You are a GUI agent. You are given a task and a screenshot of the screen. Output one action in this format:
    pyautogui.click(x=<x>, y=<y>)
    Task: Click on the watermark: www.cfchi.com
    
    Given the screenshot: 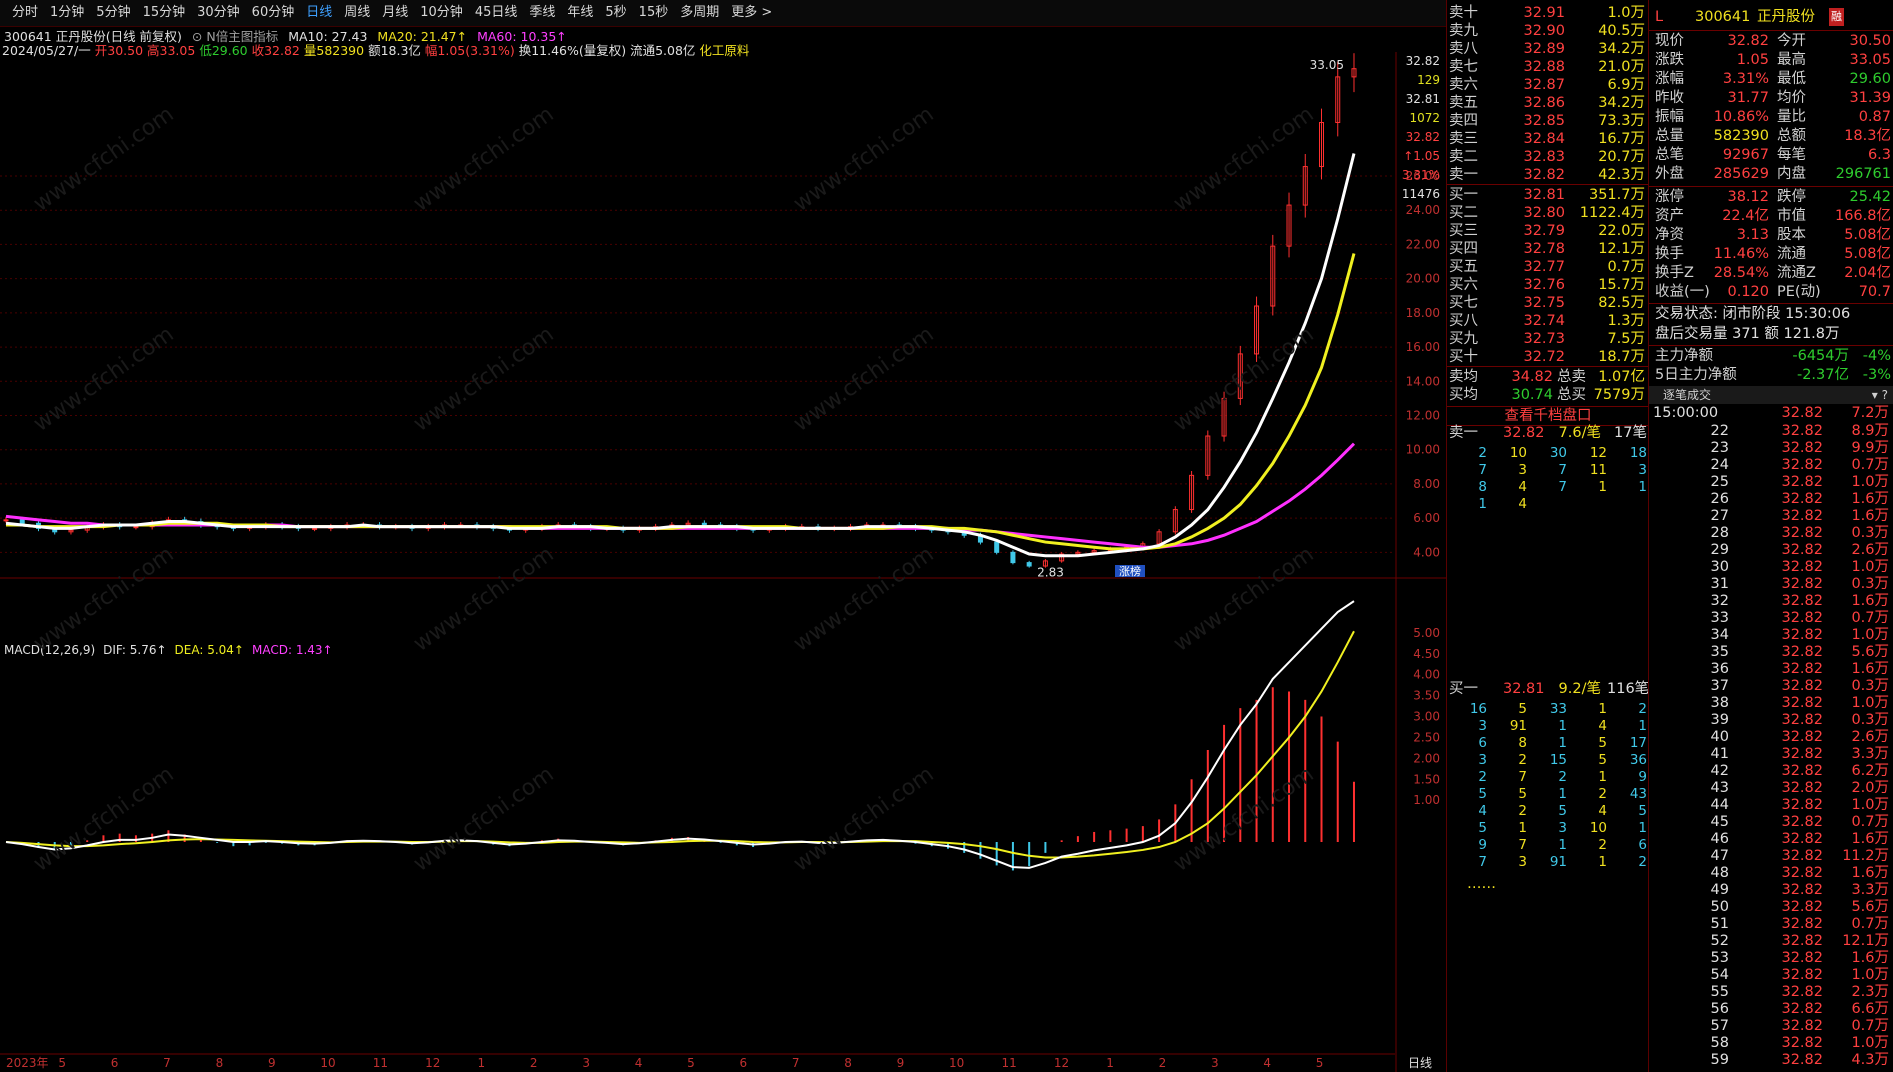 What is the action you would take?
    pyautogui.click(x=1243, y=159)
    